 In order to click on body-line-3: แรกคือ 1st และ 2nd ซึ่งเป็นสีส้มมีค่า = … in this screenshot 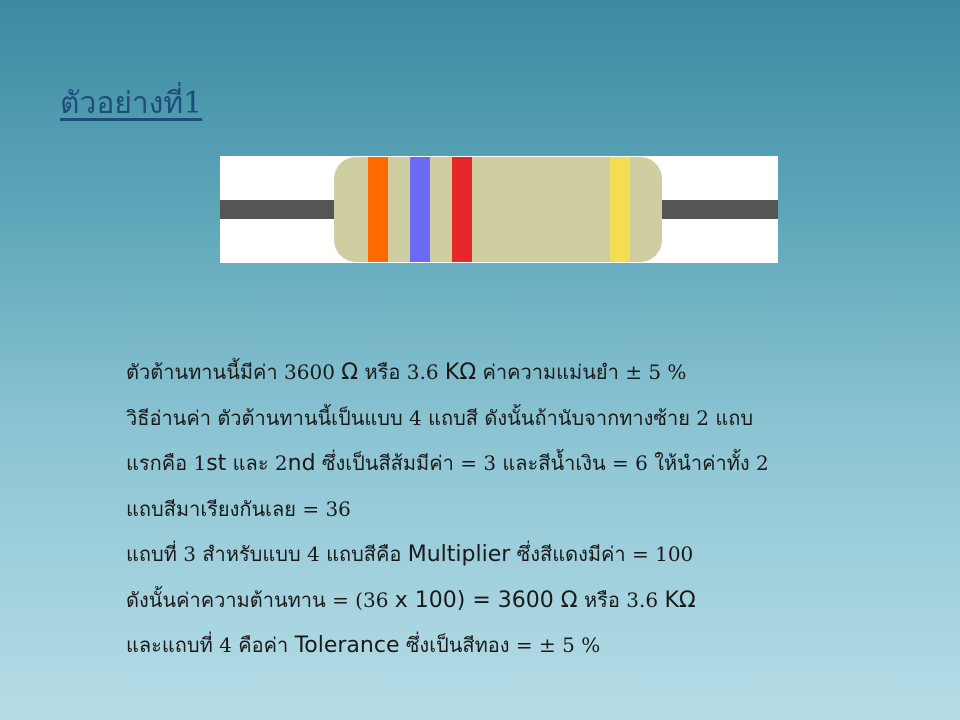, I will do `click(526, 464)`.